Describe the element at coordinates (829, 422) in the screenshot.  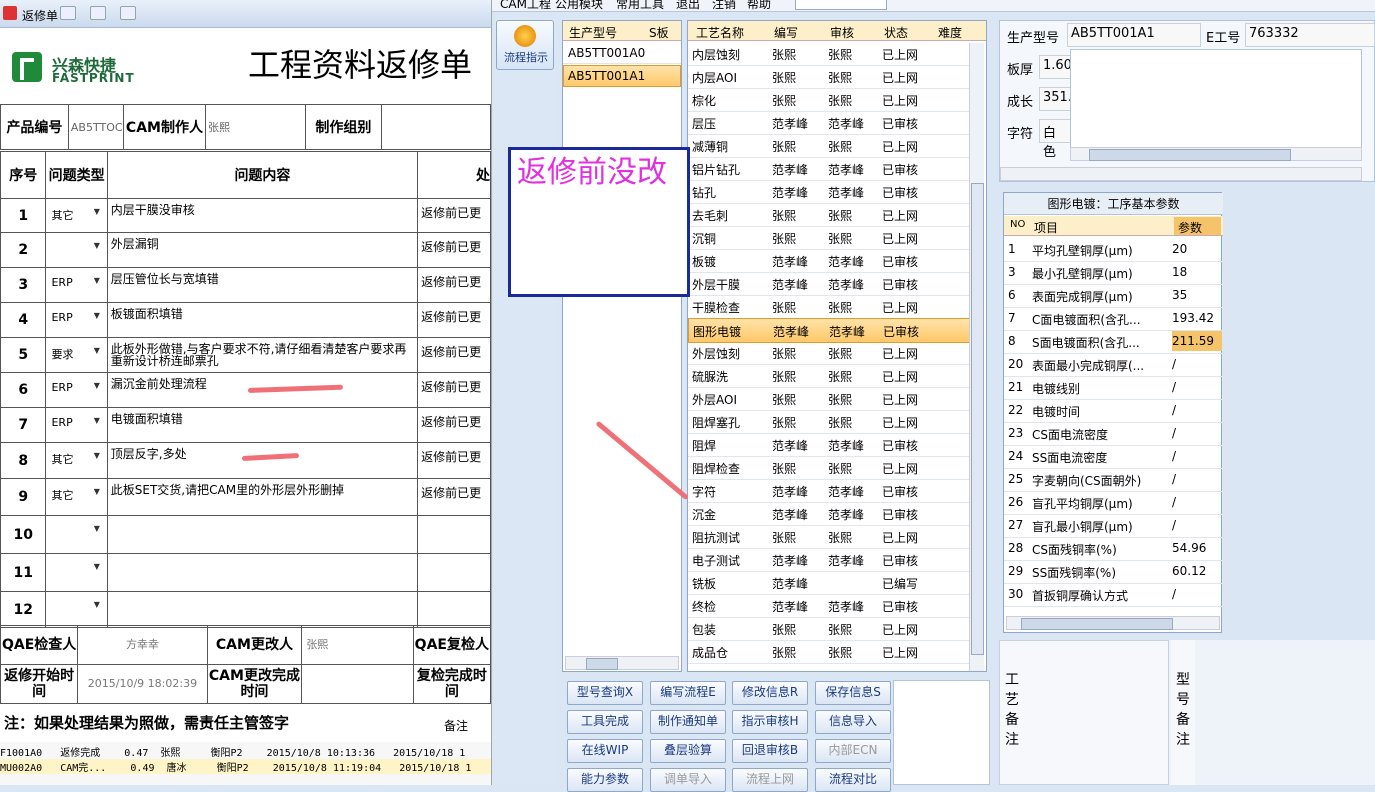
I see `process-row: 阻焊塞孔 张熙 张熙 已上网` at that location.